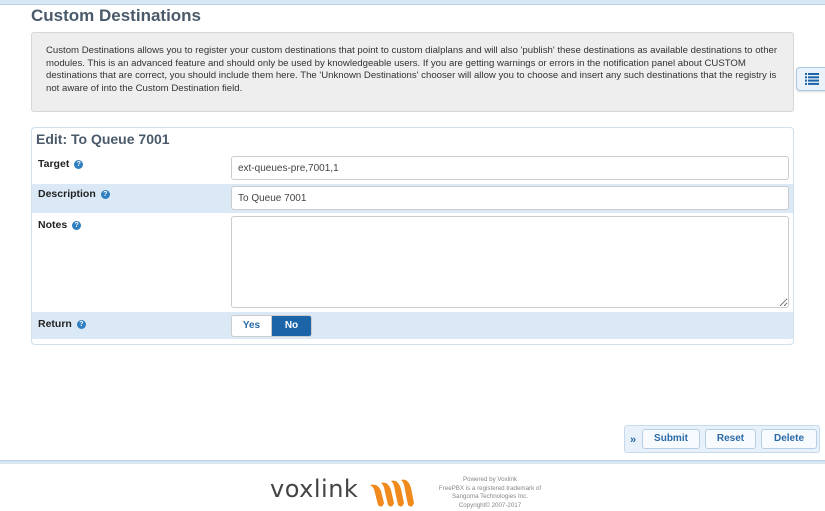 The height and width of the screenshot is (511, 825). Describe the element at coordinates (314, 489) in the screenshot. I see `logo-text: voxlink` at that location.